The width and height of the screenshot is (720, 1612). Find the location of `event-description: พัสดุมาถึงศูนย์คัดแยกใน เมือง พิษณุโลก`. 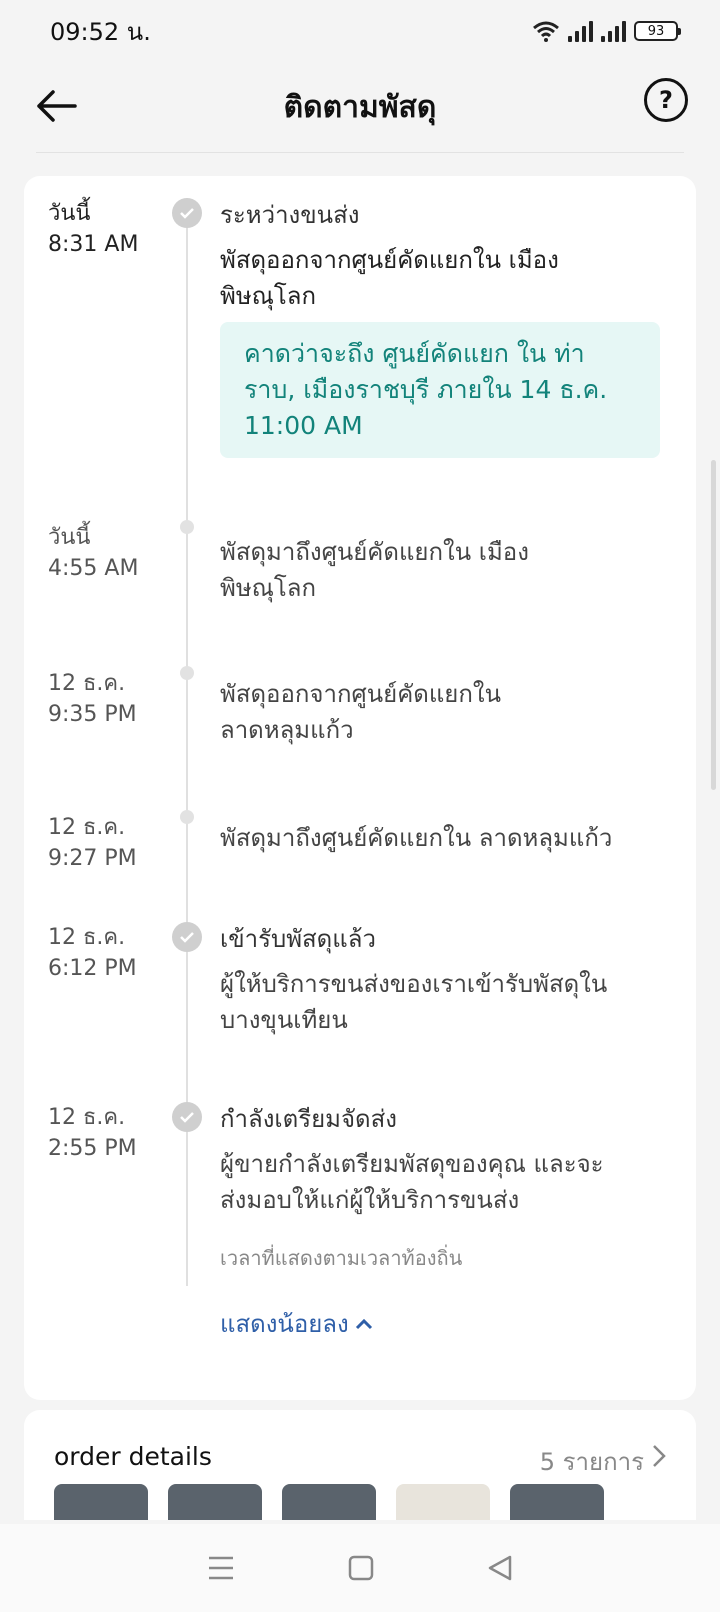

event-description: พัสดุมาถึงศูนย์คัดแยกใน เมือง พิษณุโลก is located at coordinates (450, 570).